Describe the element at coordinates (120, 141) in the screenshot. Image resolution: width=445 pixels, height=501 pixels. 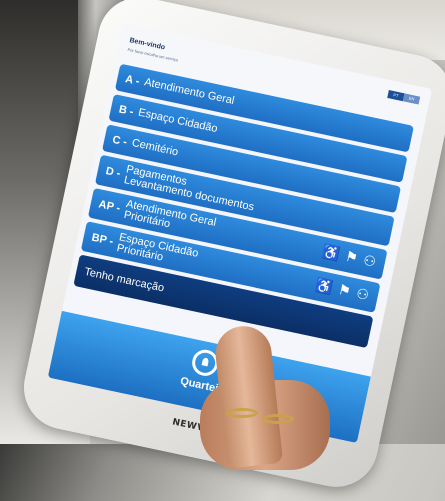
I see `service-code: C -` at that location.